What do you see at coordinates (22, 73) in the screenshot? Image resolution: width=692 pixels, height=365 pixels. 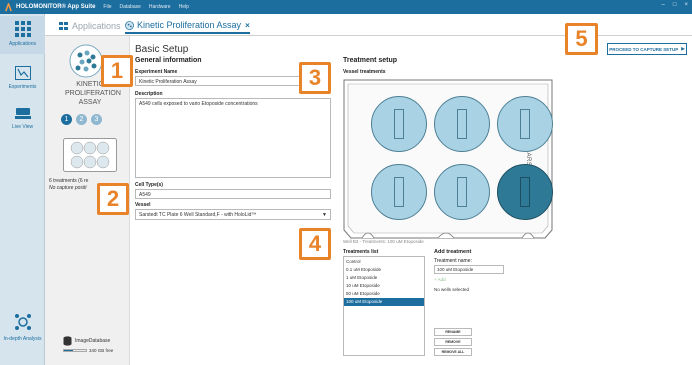 I see `chart-icon` at bounding box center [22, 73].